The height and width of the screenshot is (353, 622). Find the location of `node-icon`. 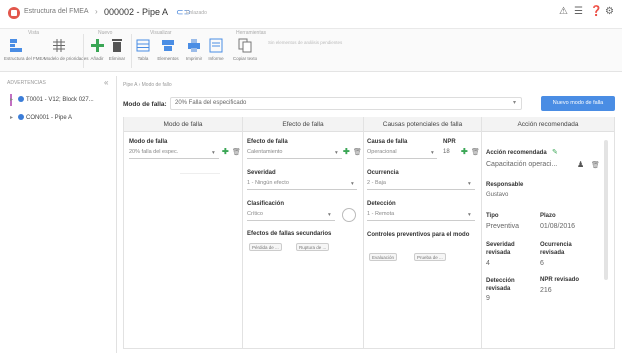

node-icon is located at coordinates (21, 99).